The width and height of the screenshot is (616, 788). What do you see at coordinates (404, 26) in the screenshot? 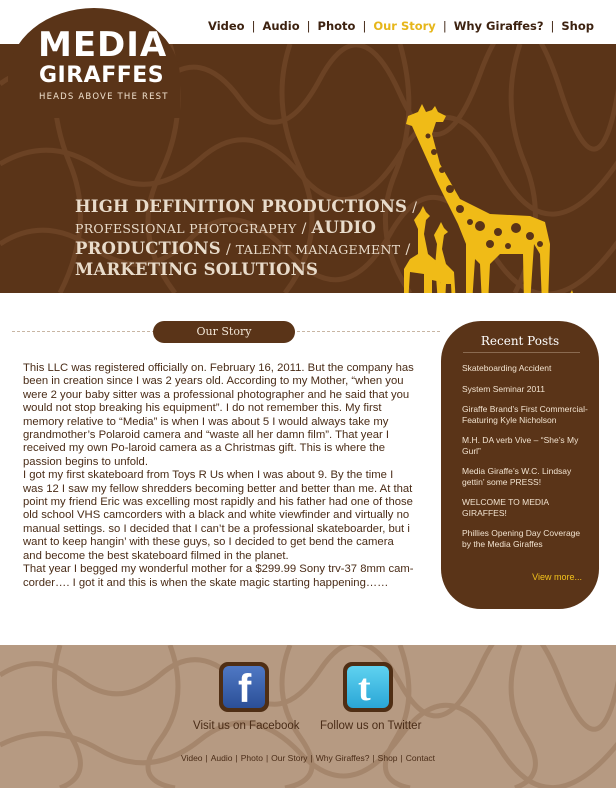
I see `nav-our-story: Our Story` at bounding box center [404, 26].